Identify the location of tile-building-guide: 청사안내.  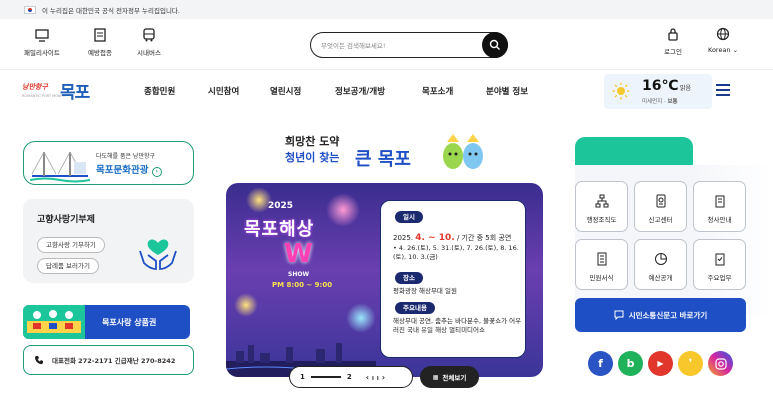
(719, 206).